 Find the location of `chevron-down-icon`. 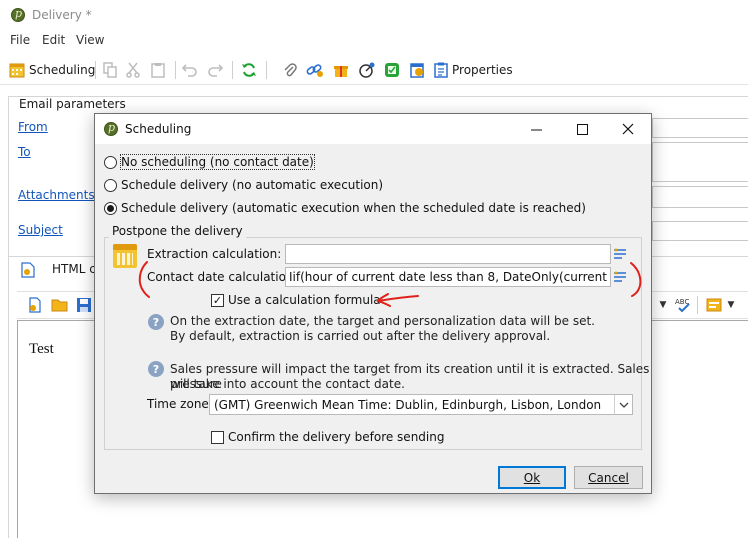

chevron-down-icon is located at coordinates (623, 404).